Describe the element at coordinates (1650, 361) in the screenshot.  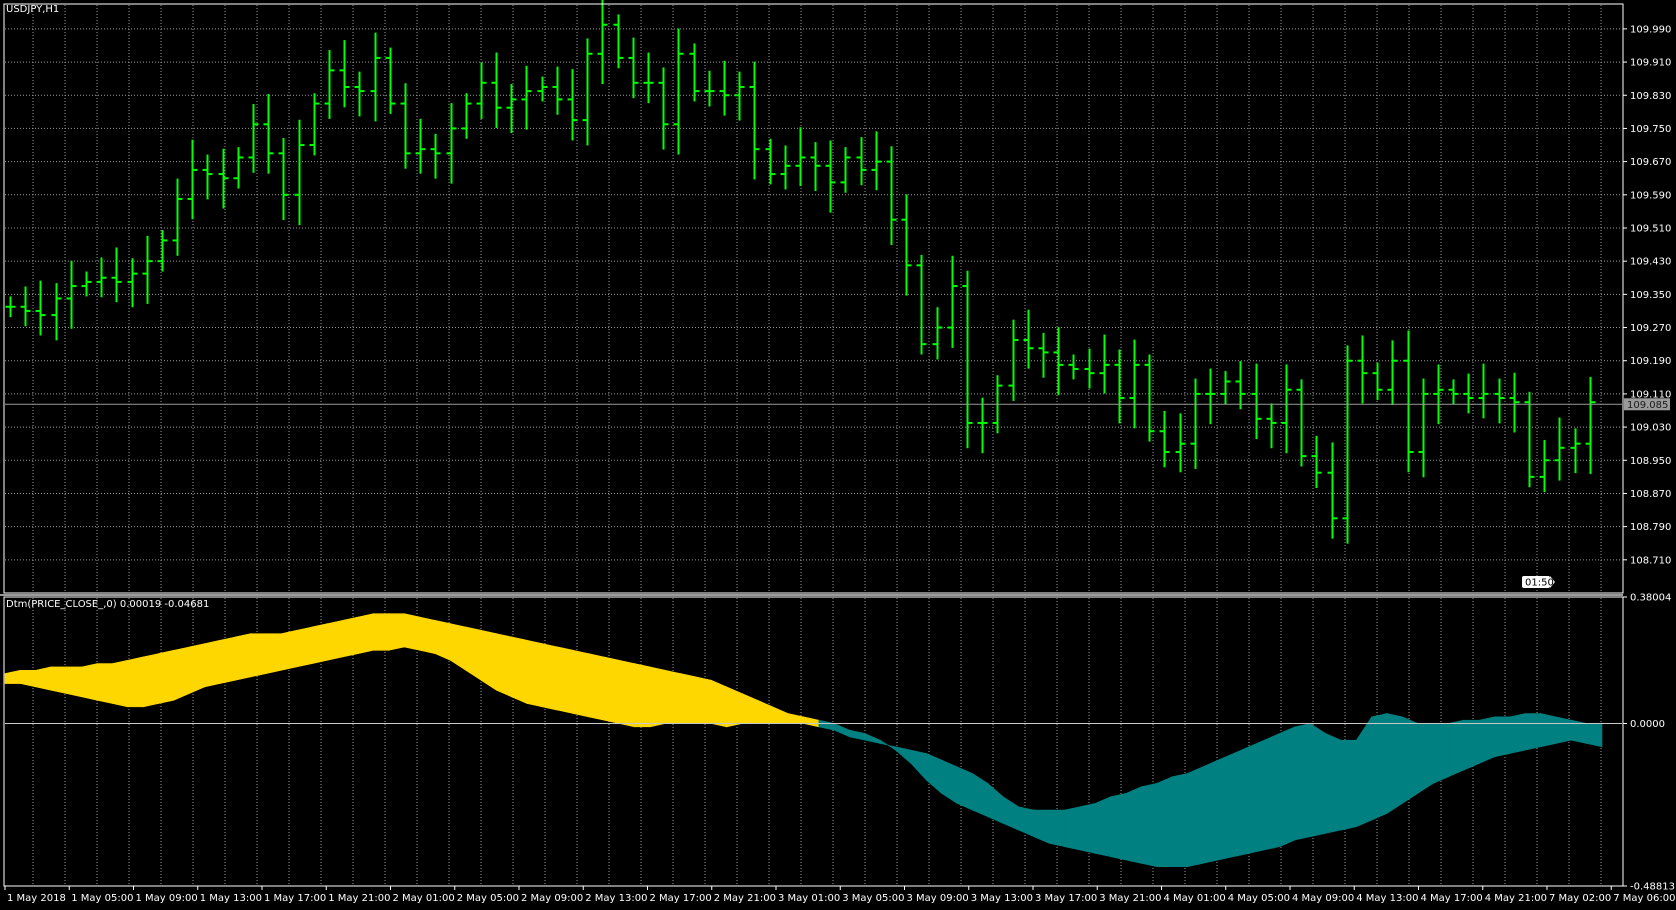
I see `y-tick-label: 109.190` at that location.